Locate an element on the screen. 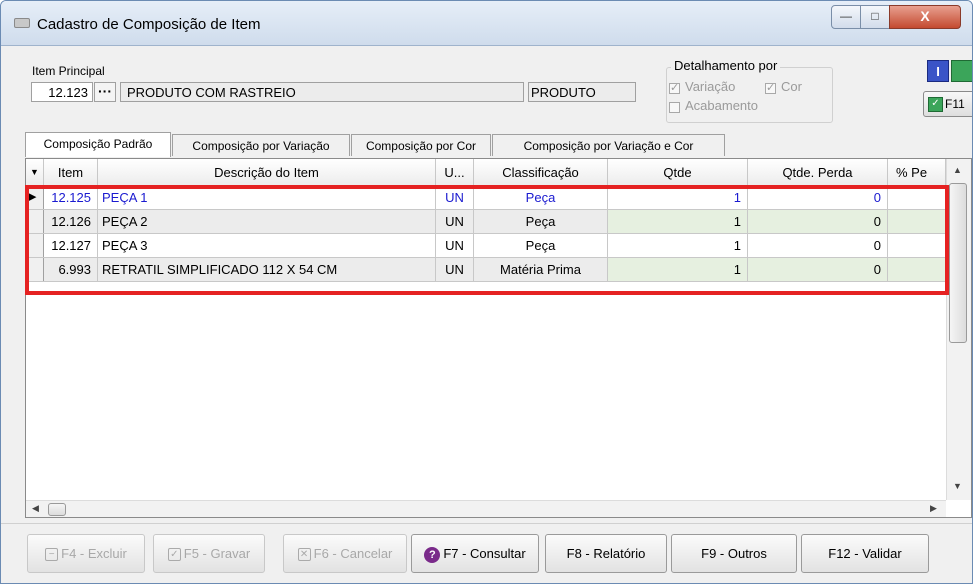 The image size is (973, 584). col-perc-perda: % Pe is located at coordinates (917, 172).